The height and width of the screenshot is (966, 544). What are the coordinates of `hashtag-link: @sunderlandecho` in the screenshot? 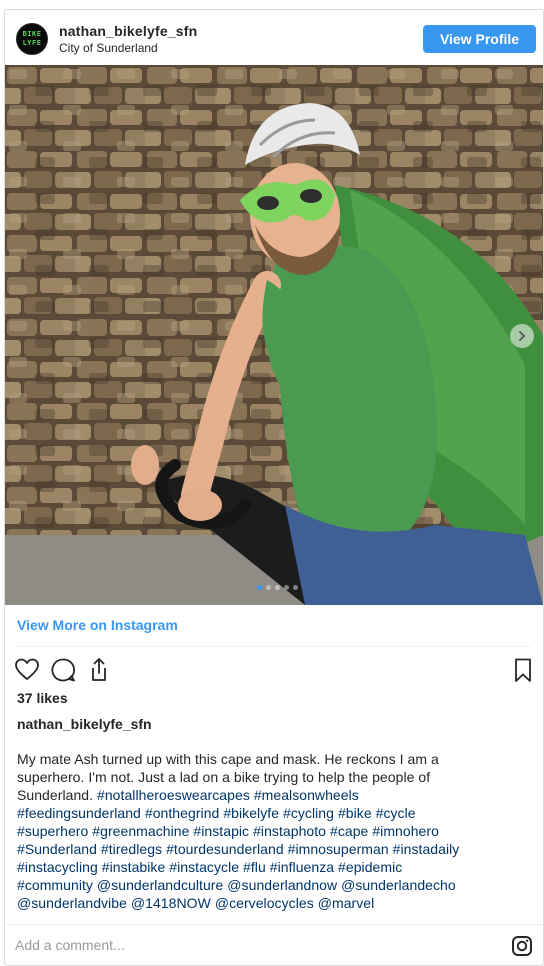 It's located at (398, 885).